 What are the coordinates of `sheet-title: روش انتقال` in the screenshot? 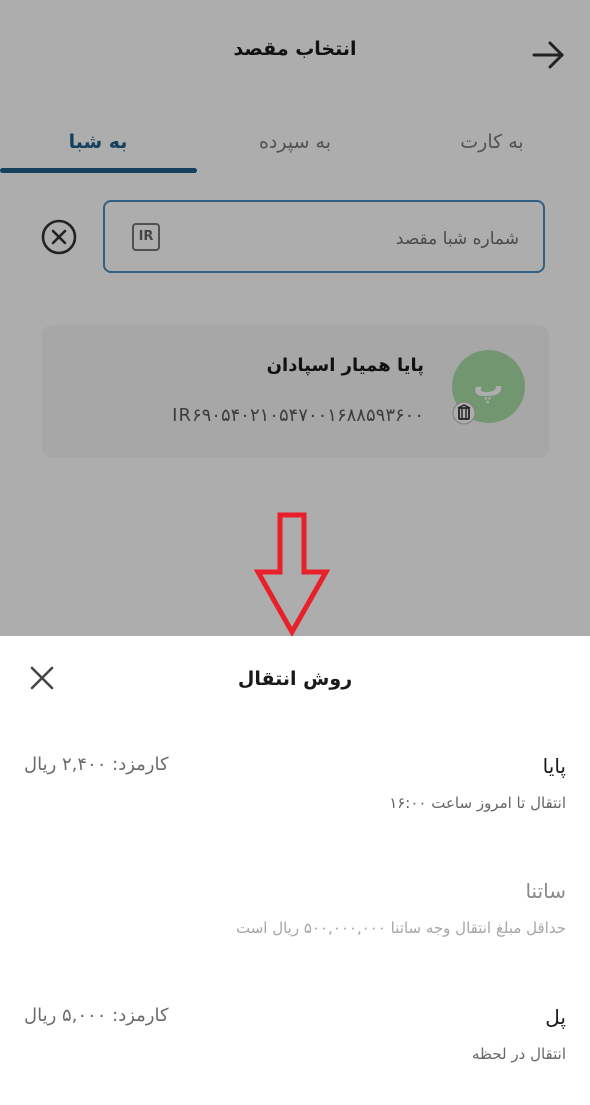 It's located at (295, 679).